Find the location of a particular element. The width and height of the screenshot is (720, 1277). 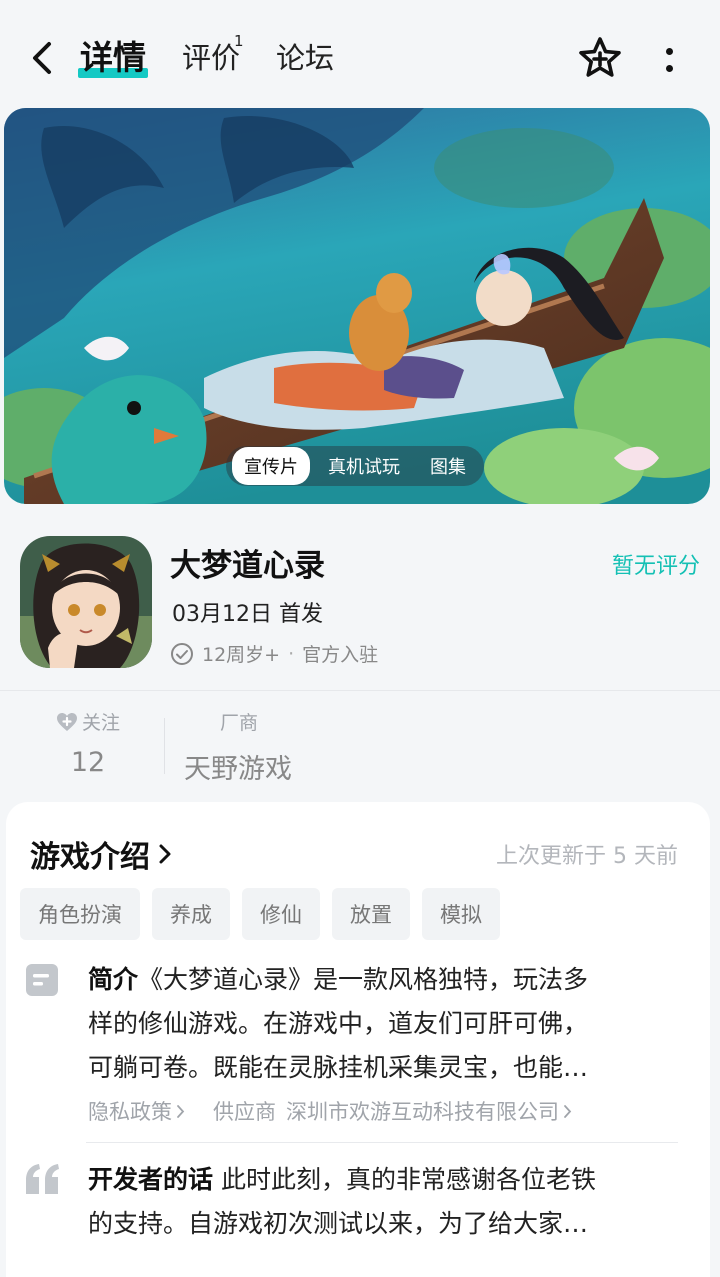

more-options-button is located at coordinates (669, 60).